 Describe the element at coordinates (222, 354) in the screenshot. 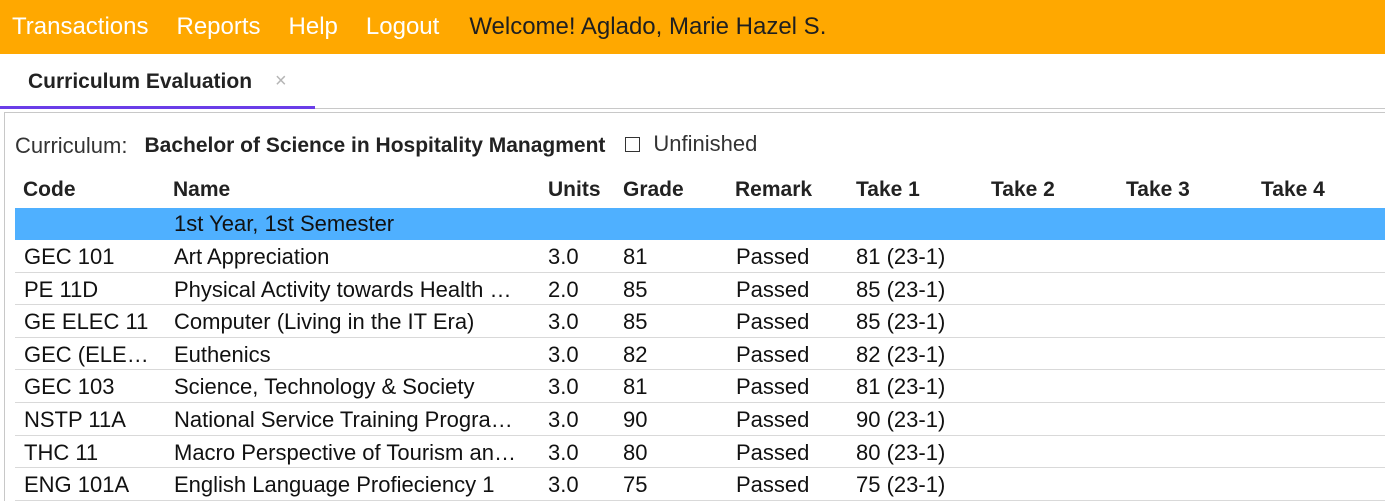

I see `cell-name: Euthenics` at that location.